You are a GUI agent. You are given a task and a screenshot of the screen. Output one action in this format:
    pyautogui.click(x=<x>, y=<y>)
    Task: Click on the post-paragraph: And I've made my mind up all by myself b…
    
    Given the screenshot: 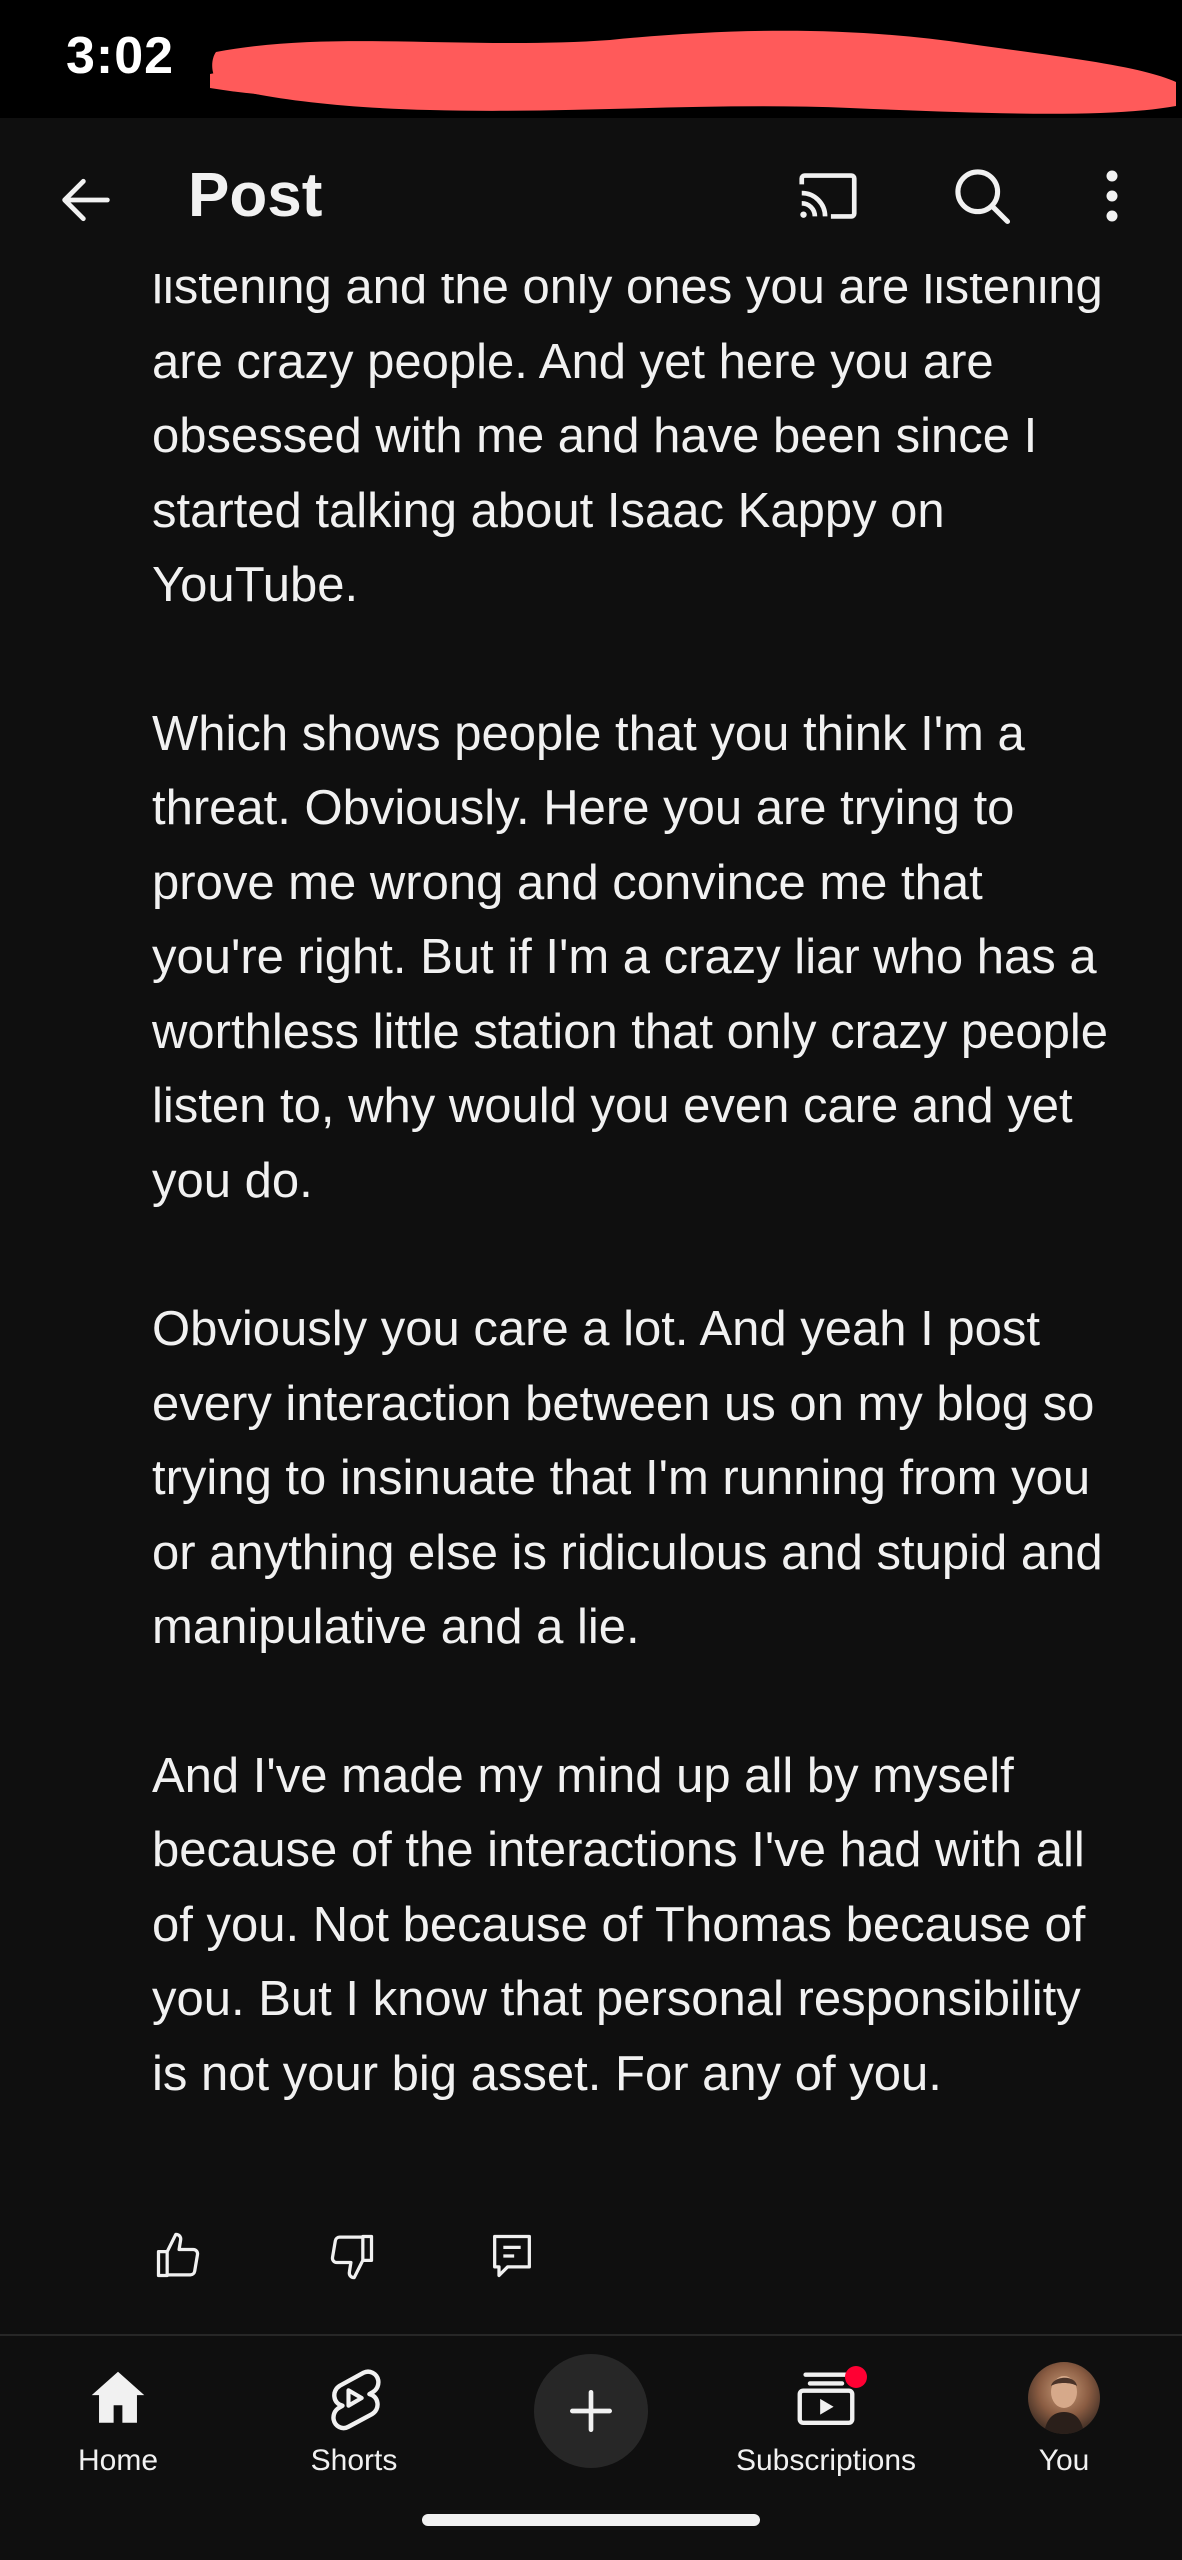 What is the action you would take?
    pyautogui.click(x=619, y=1924)
    